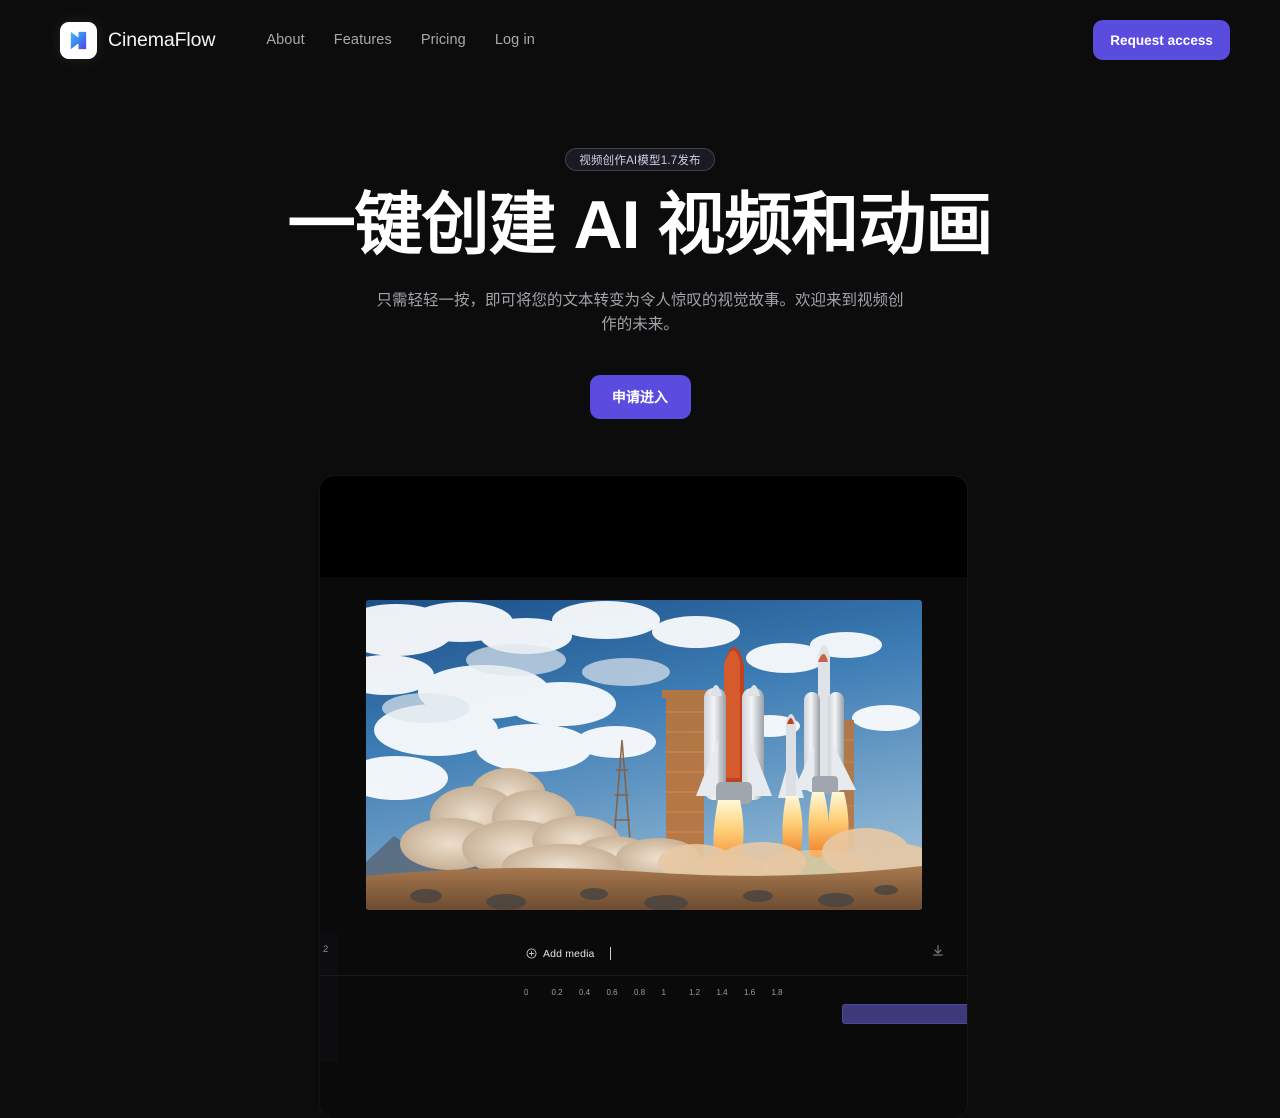  What do you see at coordinates (938, 950) in the screenshot?
I see `download-glyph` at bounding box center [938, 950].